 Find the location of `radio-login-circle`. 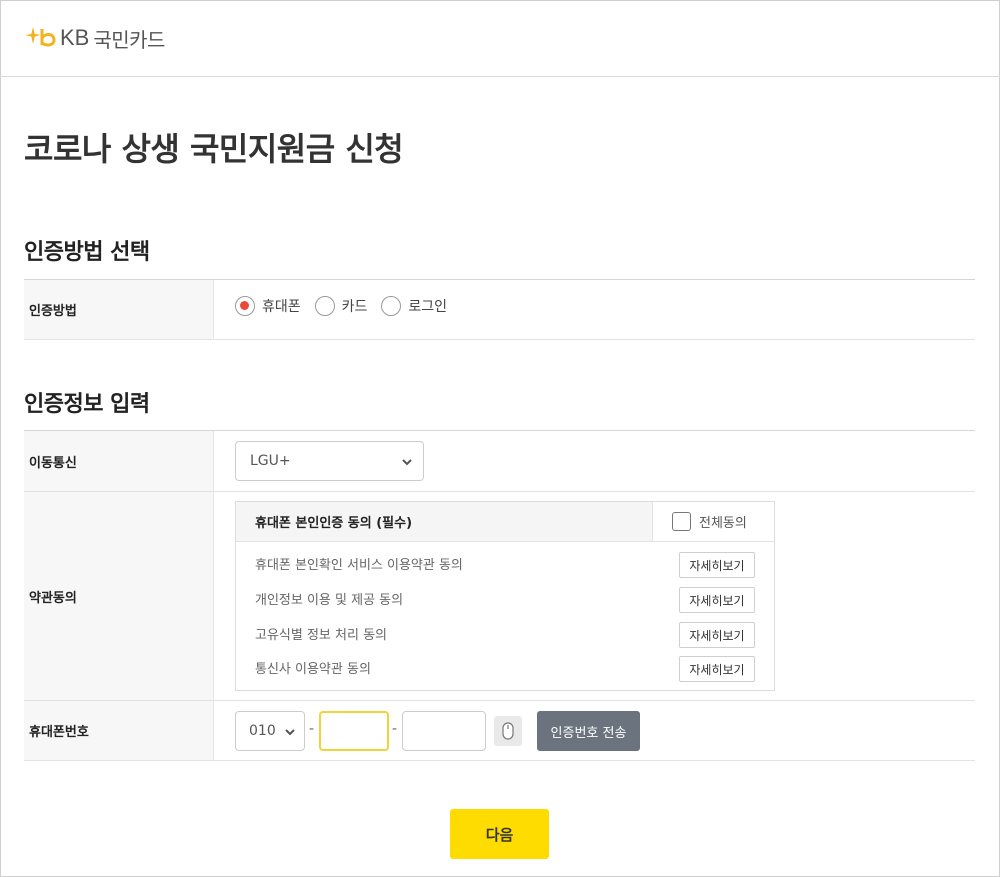

radio-login-circle is located at coordinates (391, 306).